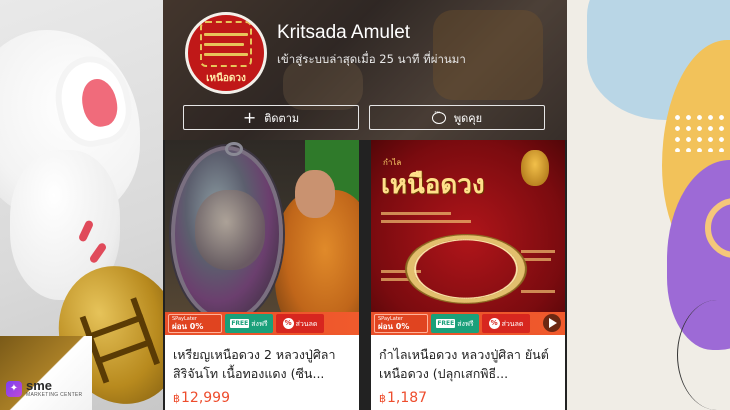 The width and height of the screenshot is (730, 410). Describe the element at coordinates (249, 117) in the screenshot. I see `plus-icon: +` at that location.